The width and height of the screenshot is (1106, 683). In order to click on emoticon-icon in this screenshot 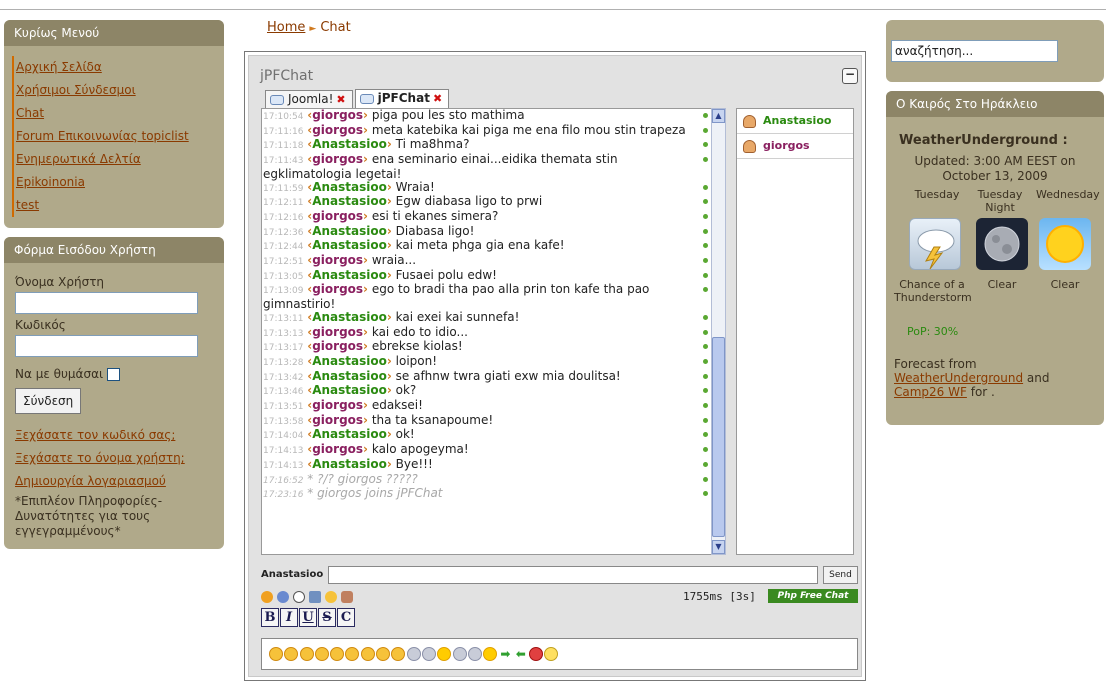, I will do `click(331, 596)`.